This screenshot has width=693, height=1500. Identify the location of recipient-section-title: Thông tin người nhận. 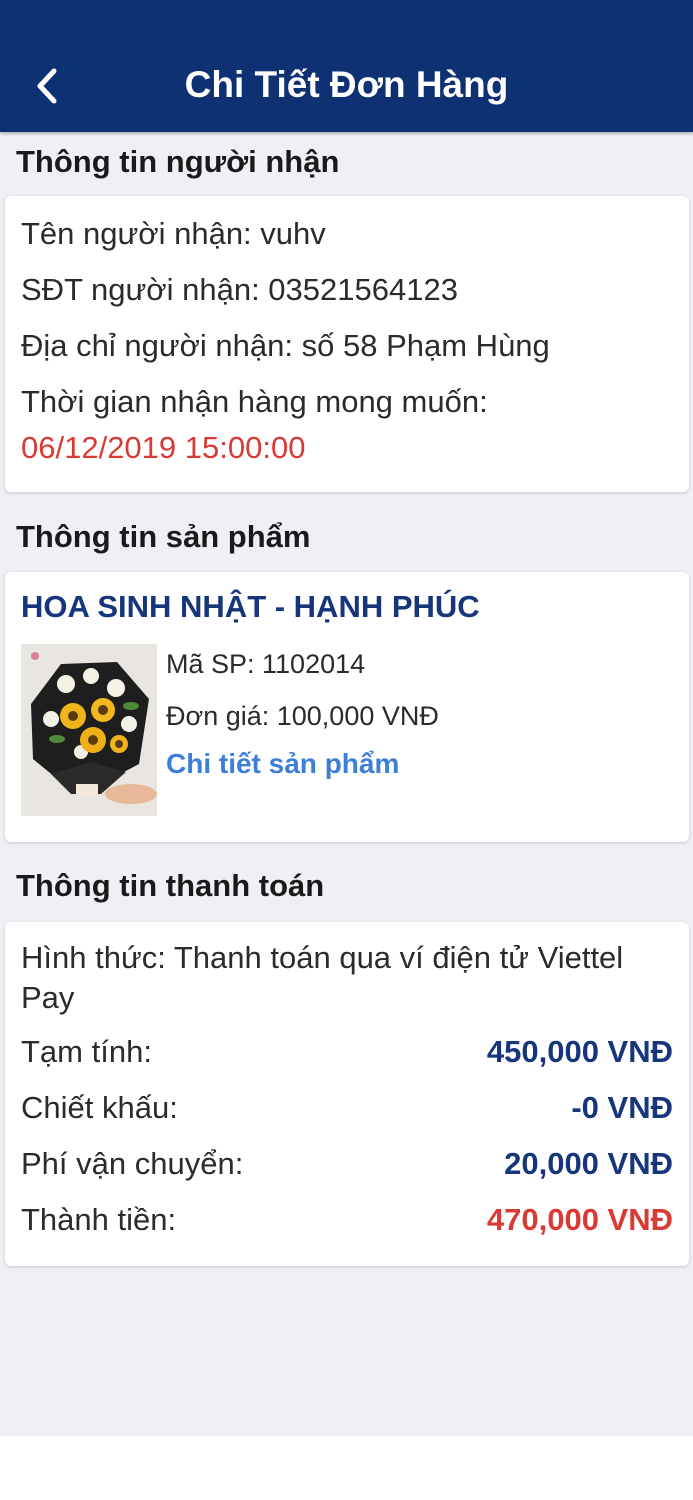
(178, 161).